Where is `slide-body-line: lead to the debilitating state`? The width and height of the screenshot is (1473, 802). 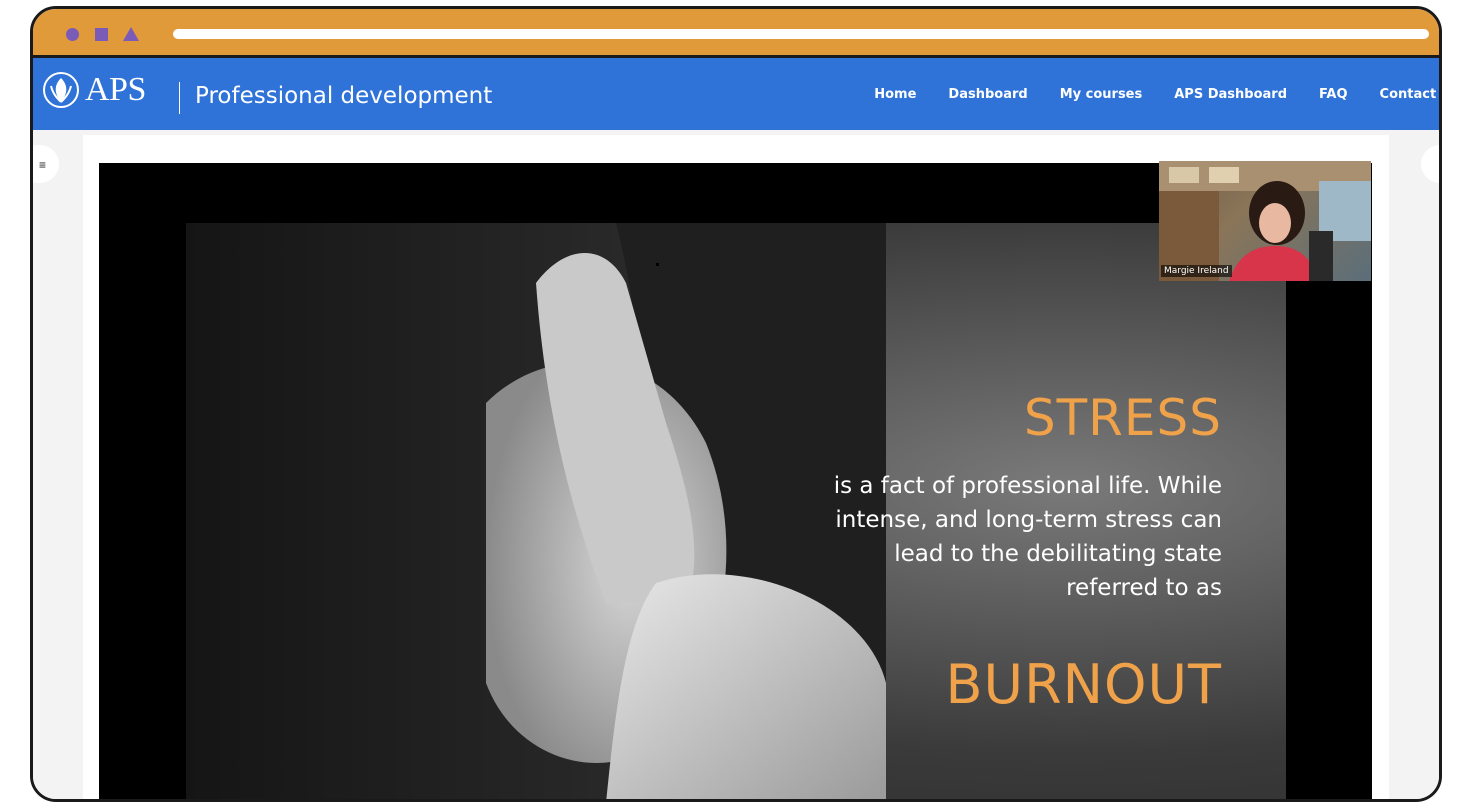
slide-body-line: lead to the debilitating state is located at coordinates (1058, 554).